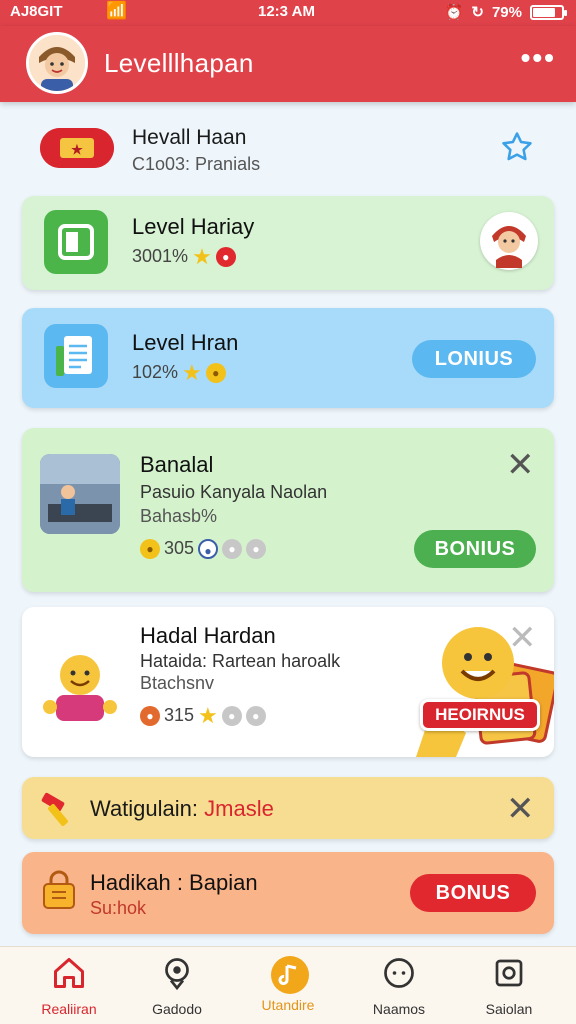 The width and height of the screenshot is (576, 1024). I want to click on clock: 12:3 AM, so click(286, 11).